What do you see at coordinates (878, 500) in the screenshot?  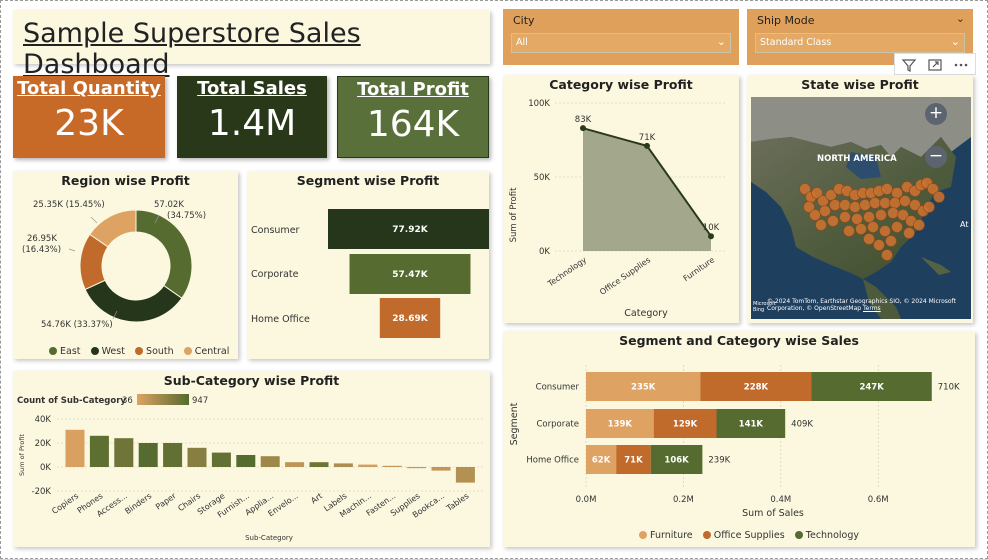 I see `x-tick-label: 0.6M` at bounding box center [878, 500].